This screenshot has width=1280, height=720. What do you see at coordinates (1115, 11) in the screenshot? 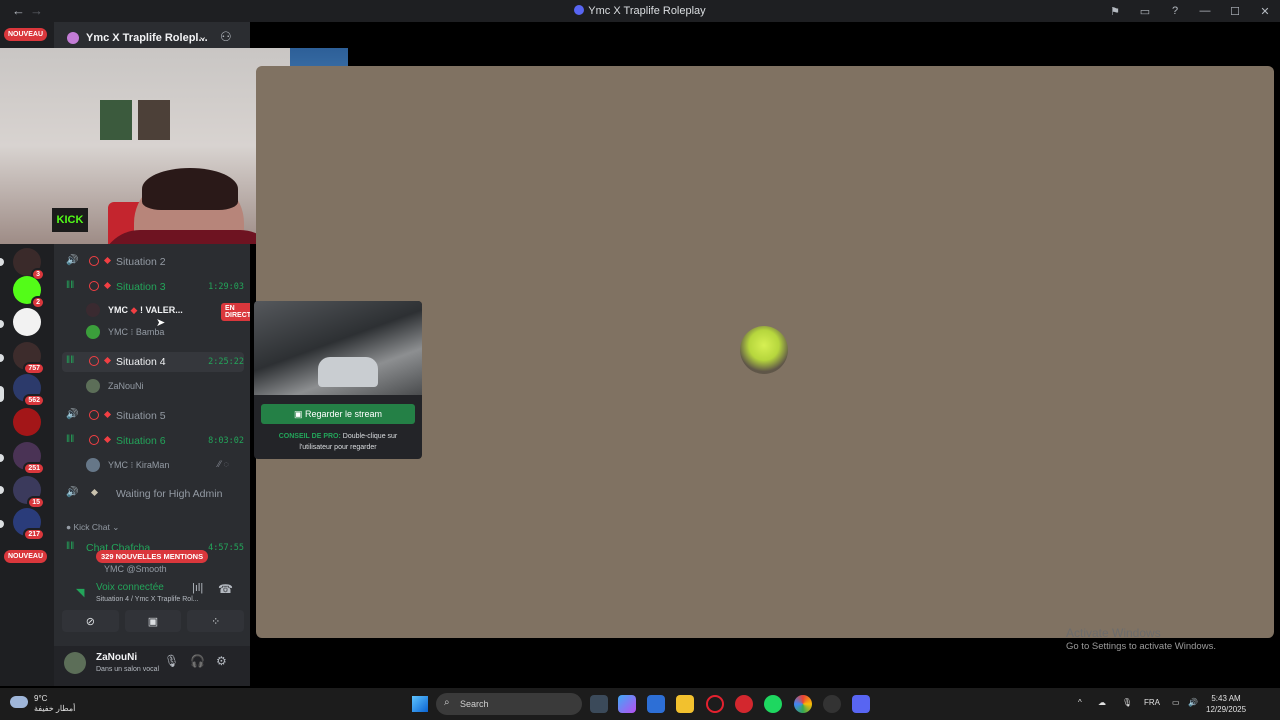
I see `flag-icon: ⚑` at bounding box center [1115, 11].